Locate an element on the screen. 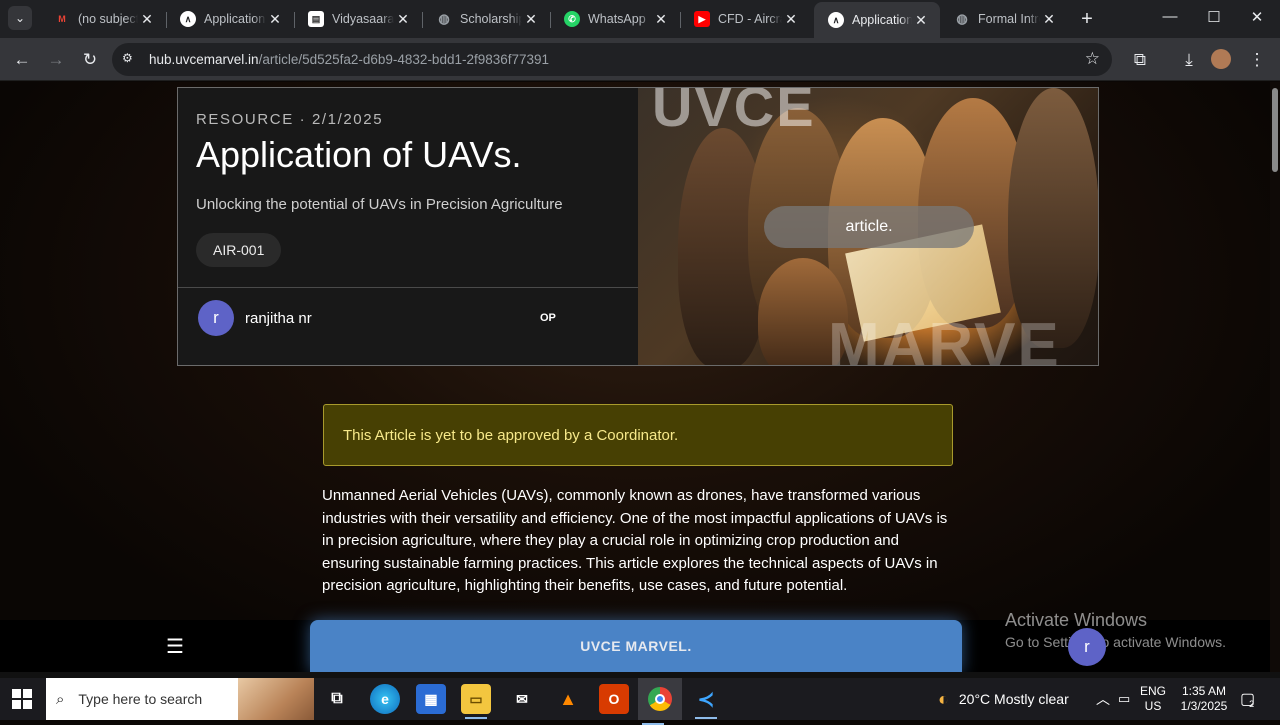 The height and width of the screenshot is (725, 1280). close-window-icon: ✕ is located at coordinates (1257, 17).